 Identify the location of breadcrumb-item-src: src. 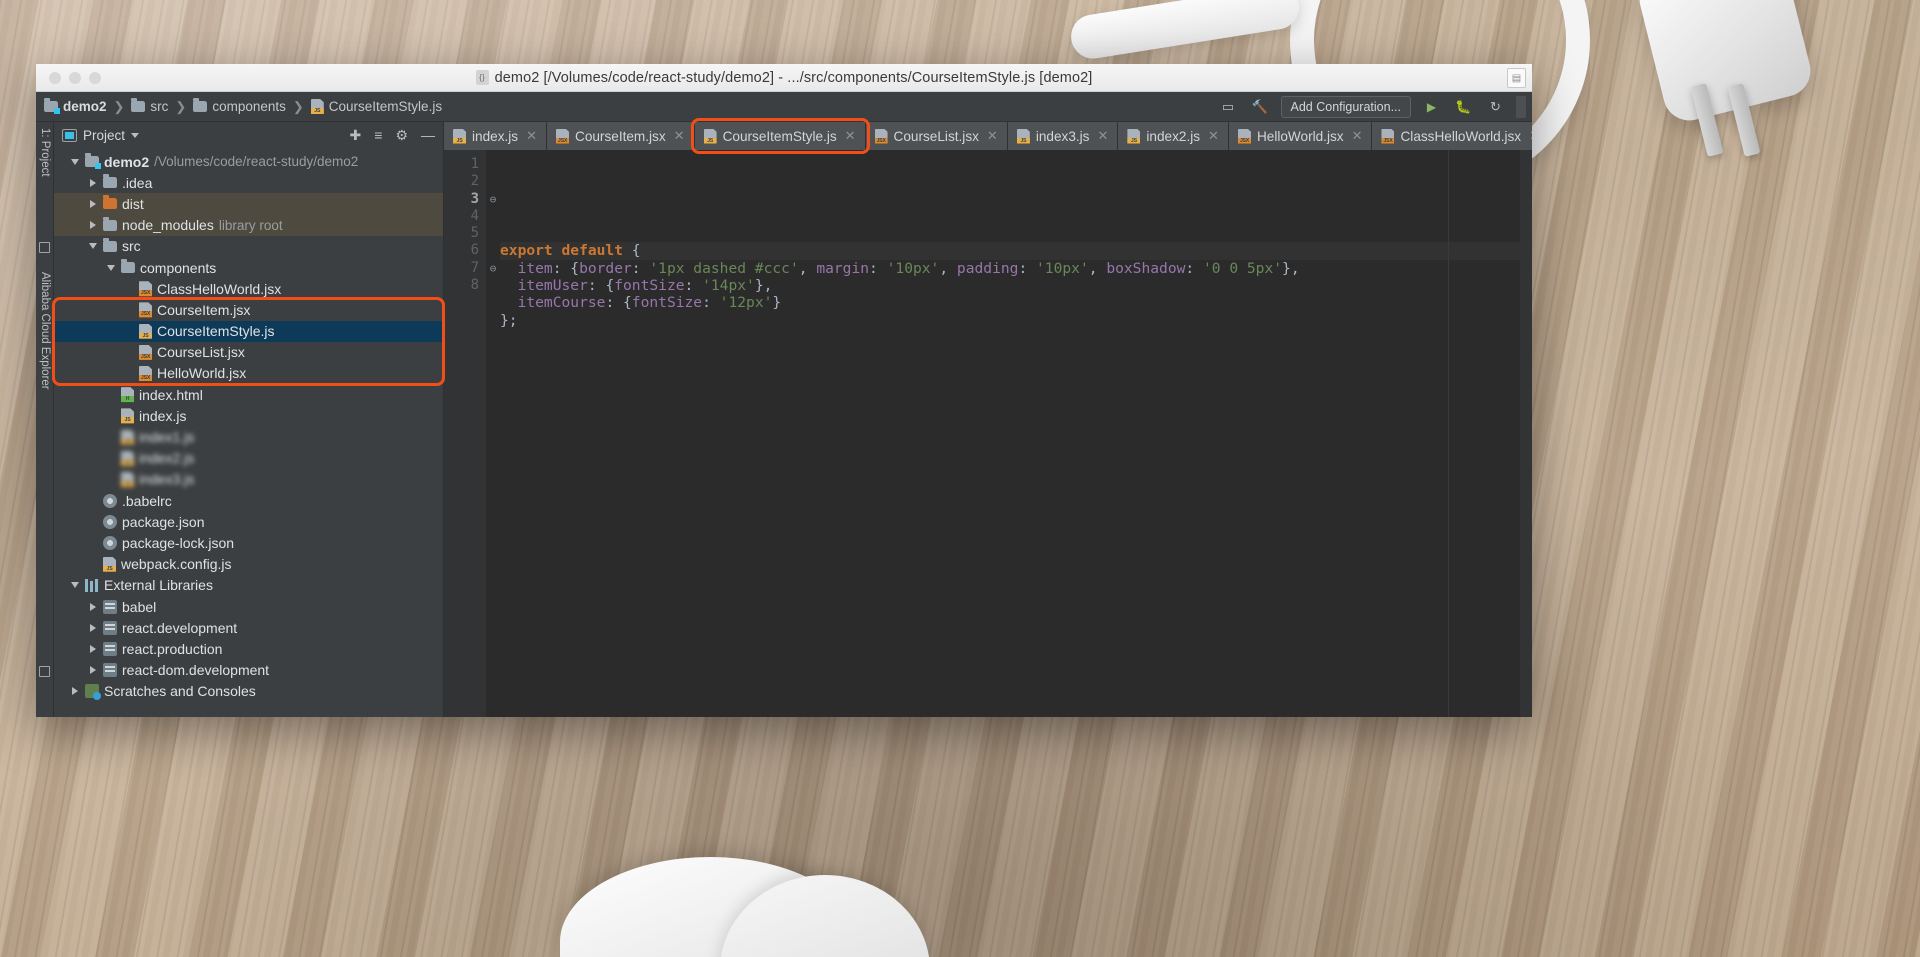
(149, 106).